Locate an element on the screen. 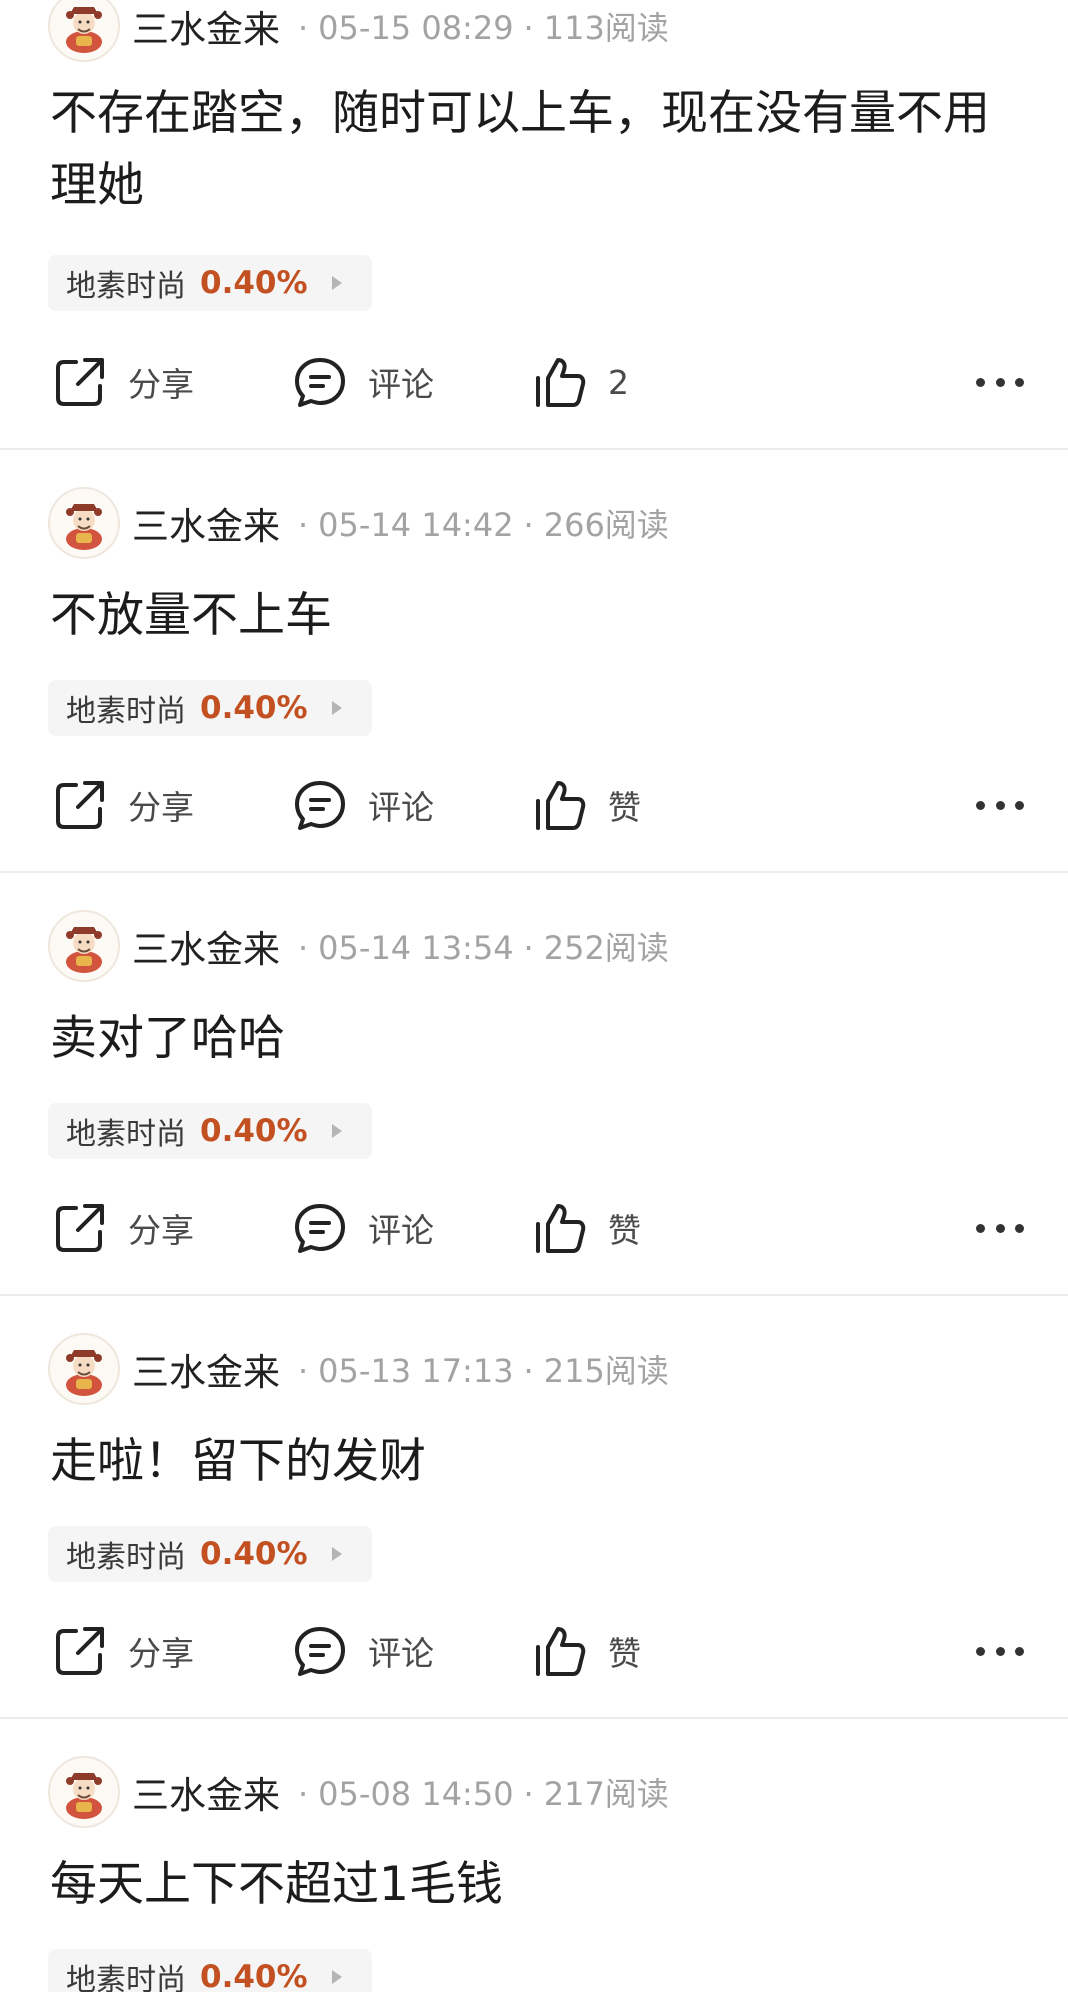 The width and height of the screenshot is (1068, 1992). read-count: 252阅读 is located at coordinates (606, 948).